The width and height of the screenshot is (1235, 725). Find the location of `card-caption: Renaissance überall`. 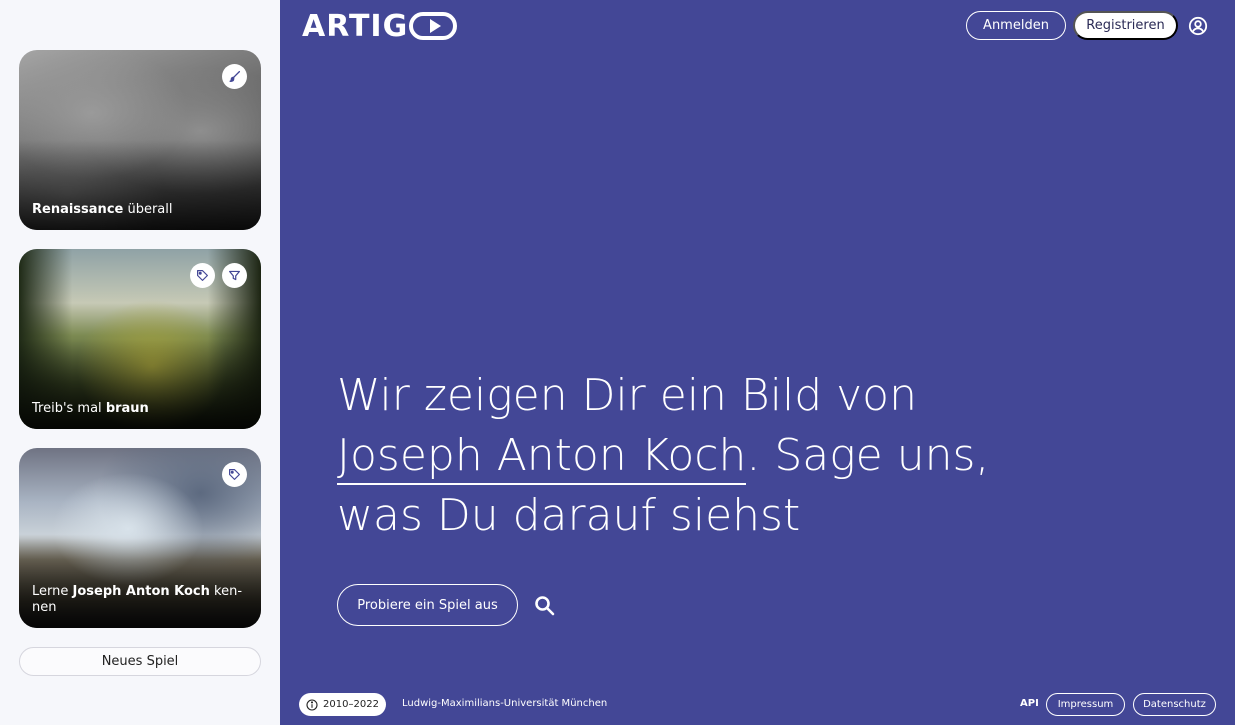

card-caption: Renaissance überall is located at coordinates (102, 209).